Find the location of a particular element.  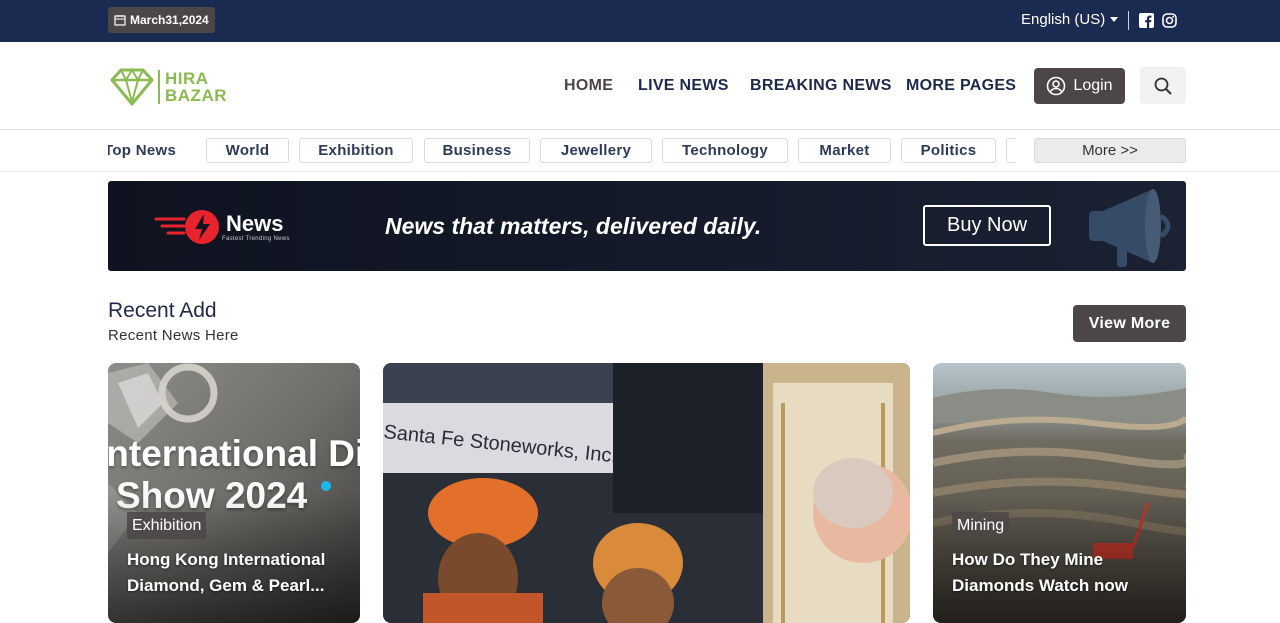

card-title-line-1: How Do They Mine is located at coordinates (1028, 559).